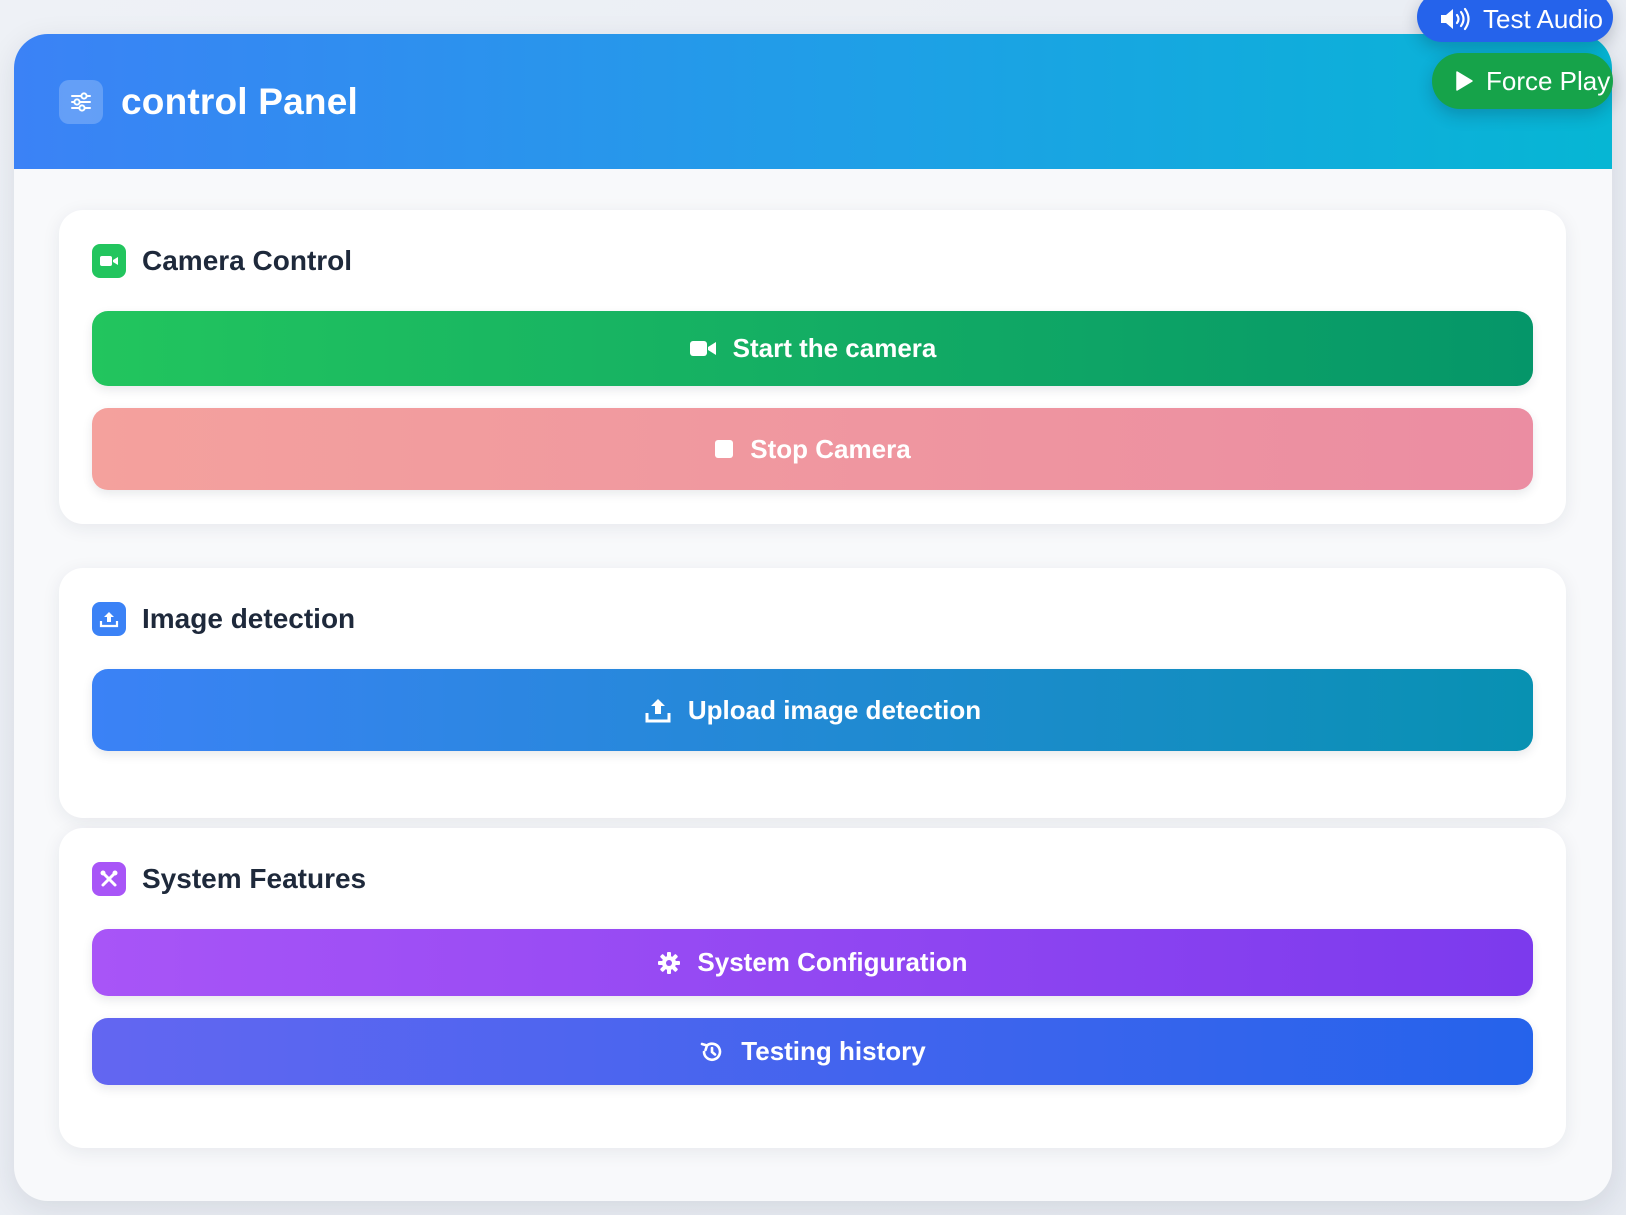 The image size is (1626, 1215). What do you see at coordinates (813, 101) in the screenshot?
I see `panel-header: control Panel` at bounding box center [813, 101].